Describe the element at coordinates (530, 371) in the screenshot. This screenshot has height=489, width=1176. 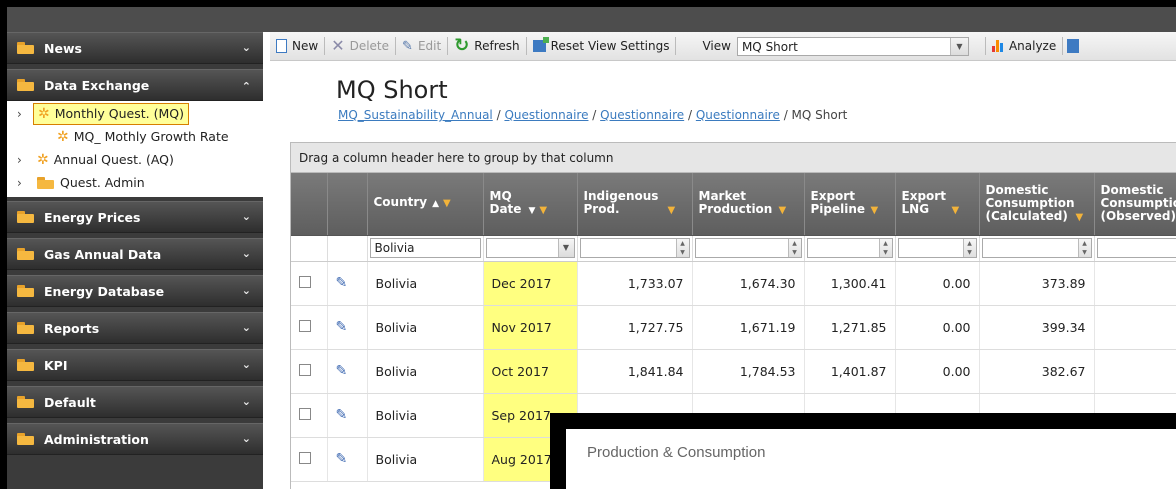
I see `cell-date: Oct 2017` at that location.